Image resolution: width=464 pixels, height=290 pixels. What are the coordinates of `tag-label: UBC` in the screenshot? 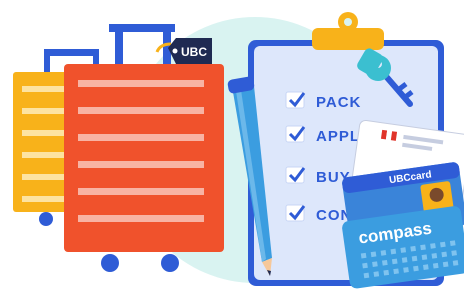 It's located at (194, 52).